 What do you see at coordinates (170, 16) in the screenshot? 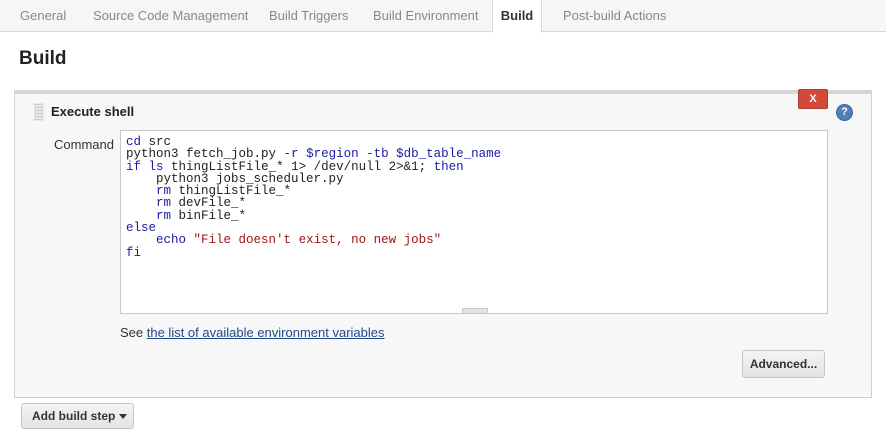
I see `tab-source-code-management: Source Code Management` at bounding box center [170, 16].